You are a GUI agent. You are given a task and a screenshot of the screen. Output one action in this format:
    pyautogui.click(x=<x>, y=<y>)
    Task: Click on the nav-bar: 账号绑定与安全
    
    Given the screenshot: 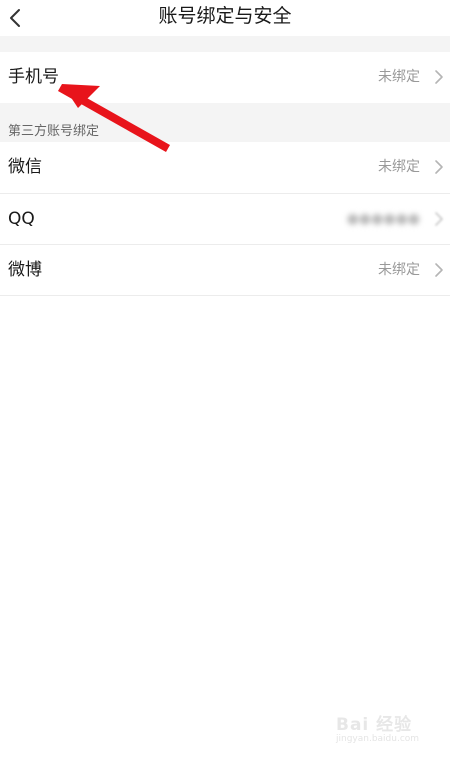 What is the action you would take?
    pyautogui.click(x=225, y=18)
    